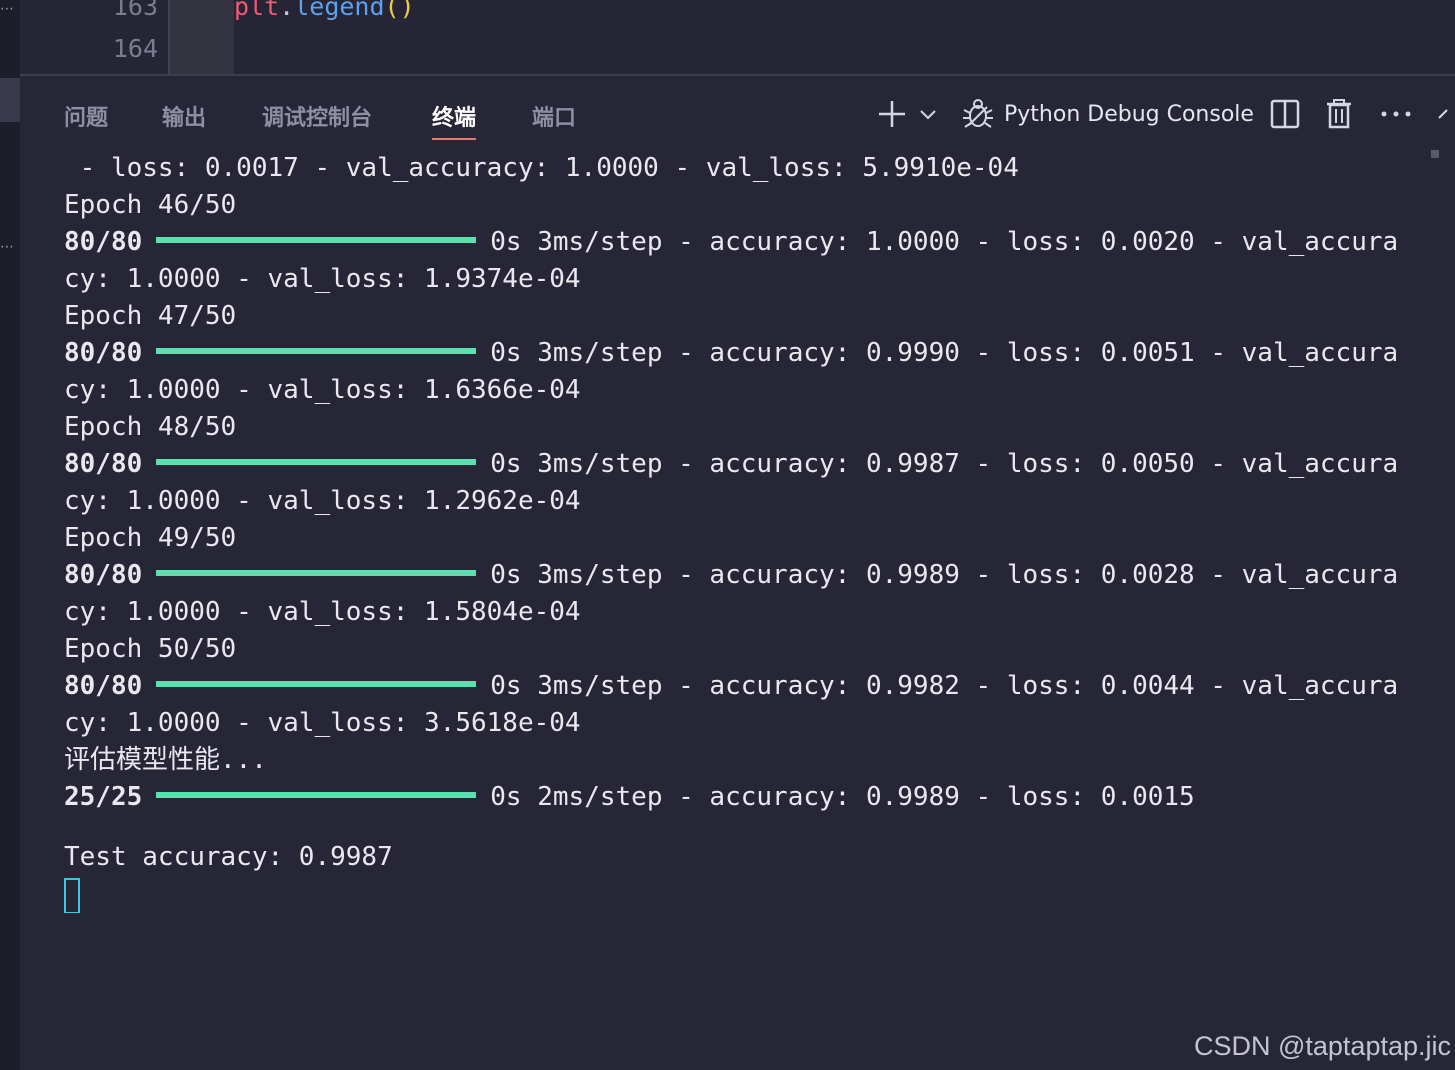 The width and height of the screenshot is (1455, 1070). I want to click on split-terminal-button, so click(1285, 114).